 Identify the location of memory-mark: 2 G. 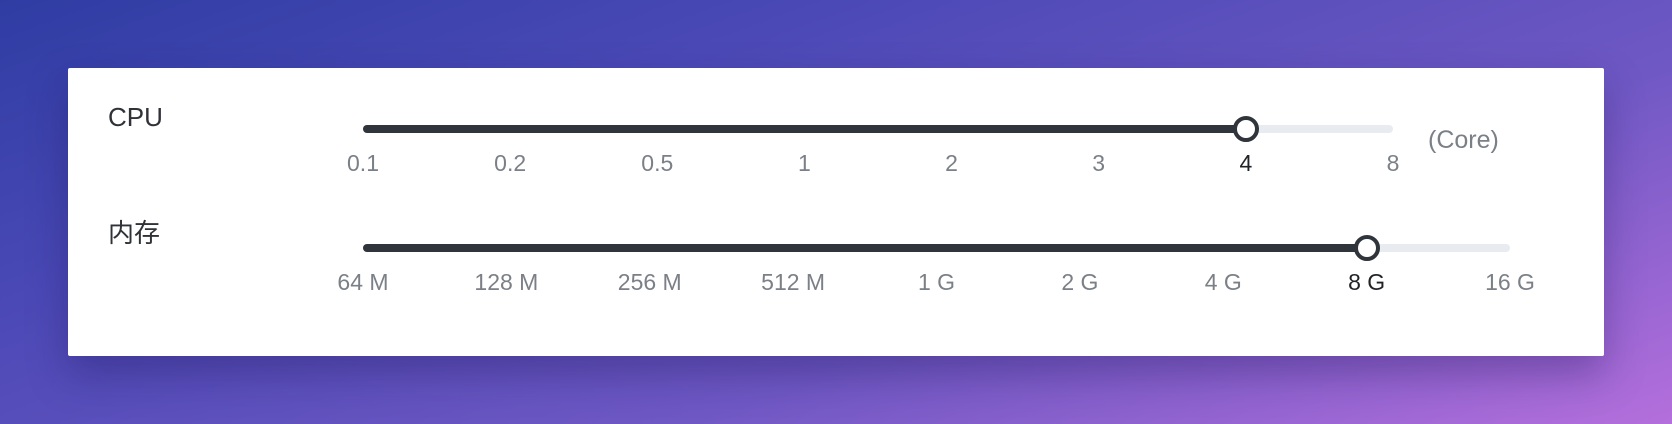
(1079, 282).